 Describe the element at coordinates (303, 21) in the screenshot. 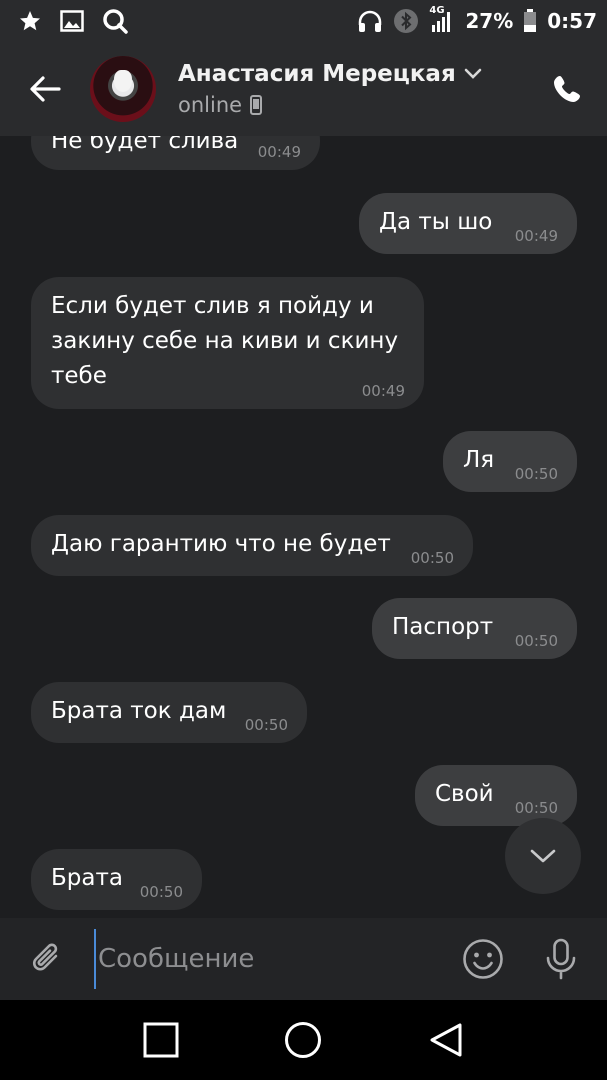

I see `status-bar: 4G 27% 0:57` at that location.